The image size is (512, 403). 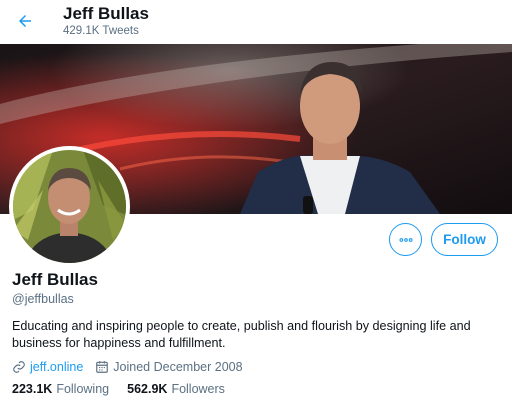 What do you see at coordinates (106, 13) in the screenshot?
I see `header-title: Jeff Bullas` at bounding box center [106, 13].